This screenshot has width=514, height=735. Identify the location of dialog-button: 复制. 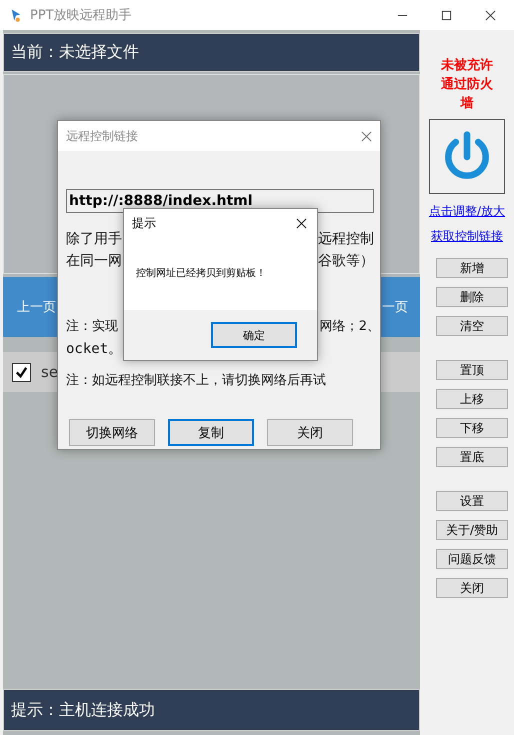
(211, 432).